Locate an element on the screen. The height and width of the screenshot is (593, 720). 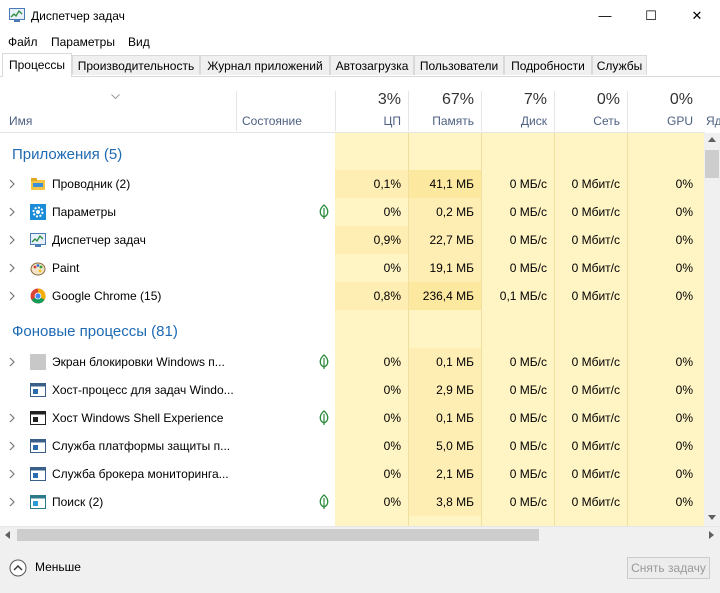
task-manager-icon is located at coordinates (38, 240).